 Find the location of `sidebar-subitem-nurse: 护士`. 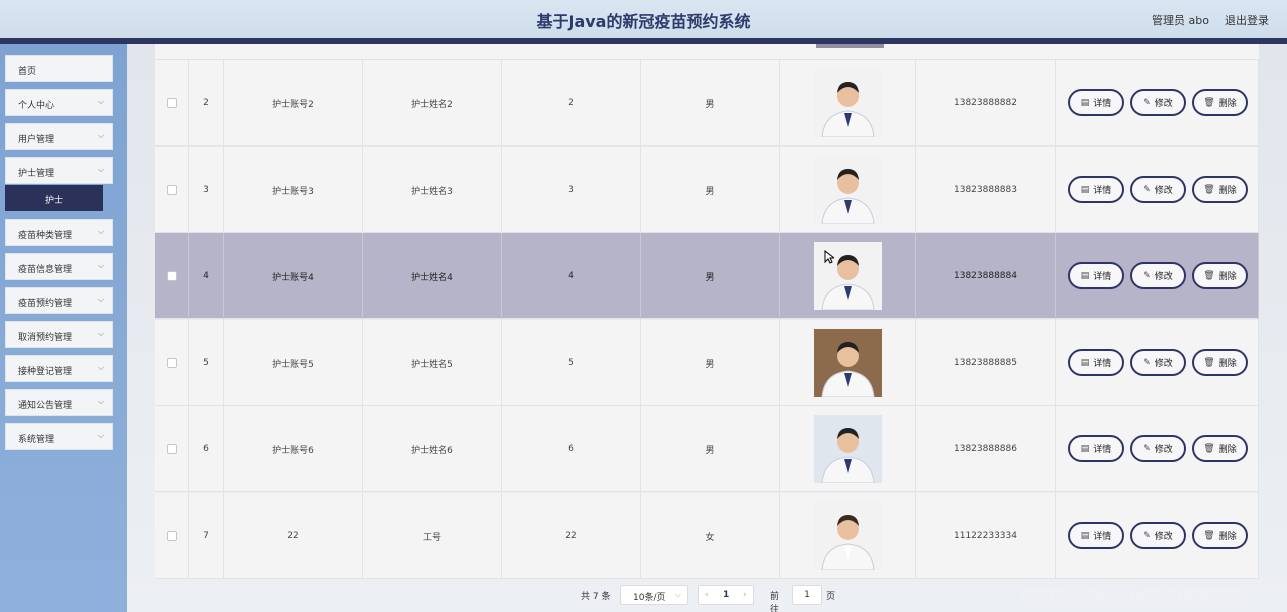

sidebar-subitem-nurse: 护士 is located at coordinates (54, 198).